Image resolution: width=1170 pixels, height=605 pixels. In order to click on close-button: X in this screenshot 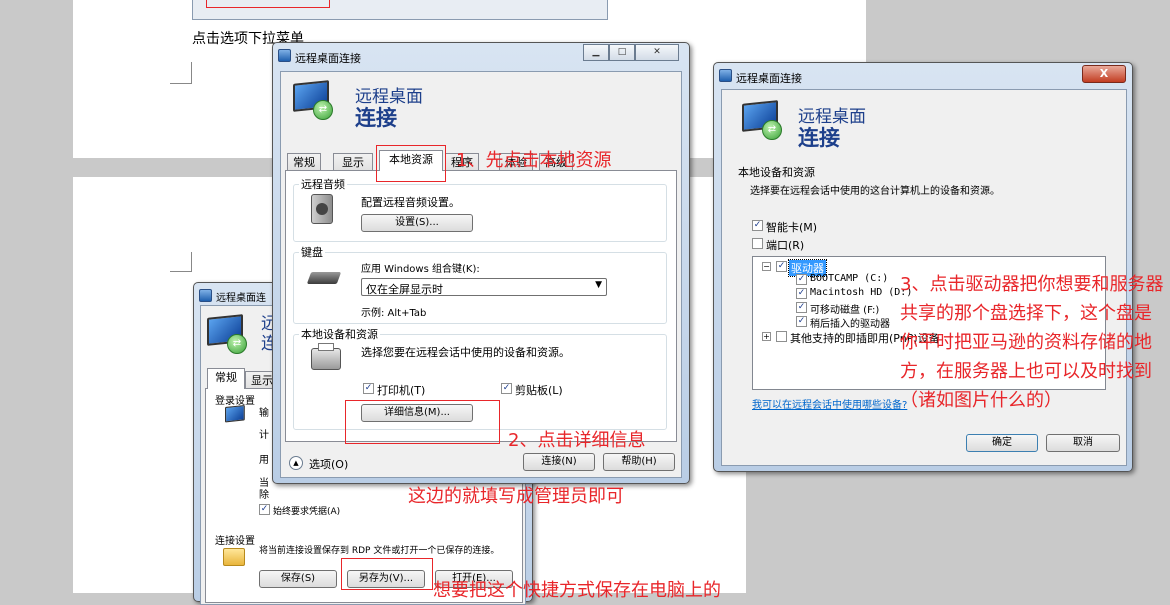, I will do `click(1104, 74)`.